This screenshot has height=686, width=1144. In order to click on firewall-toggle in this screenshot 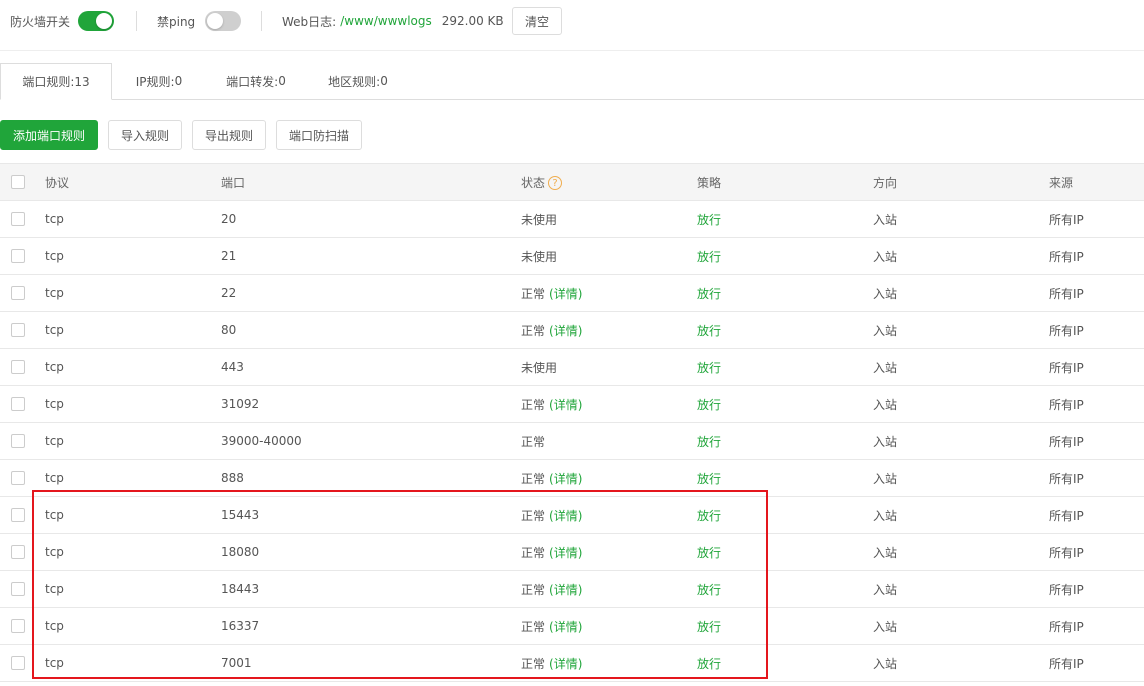, I will do `click(96, 21)`.